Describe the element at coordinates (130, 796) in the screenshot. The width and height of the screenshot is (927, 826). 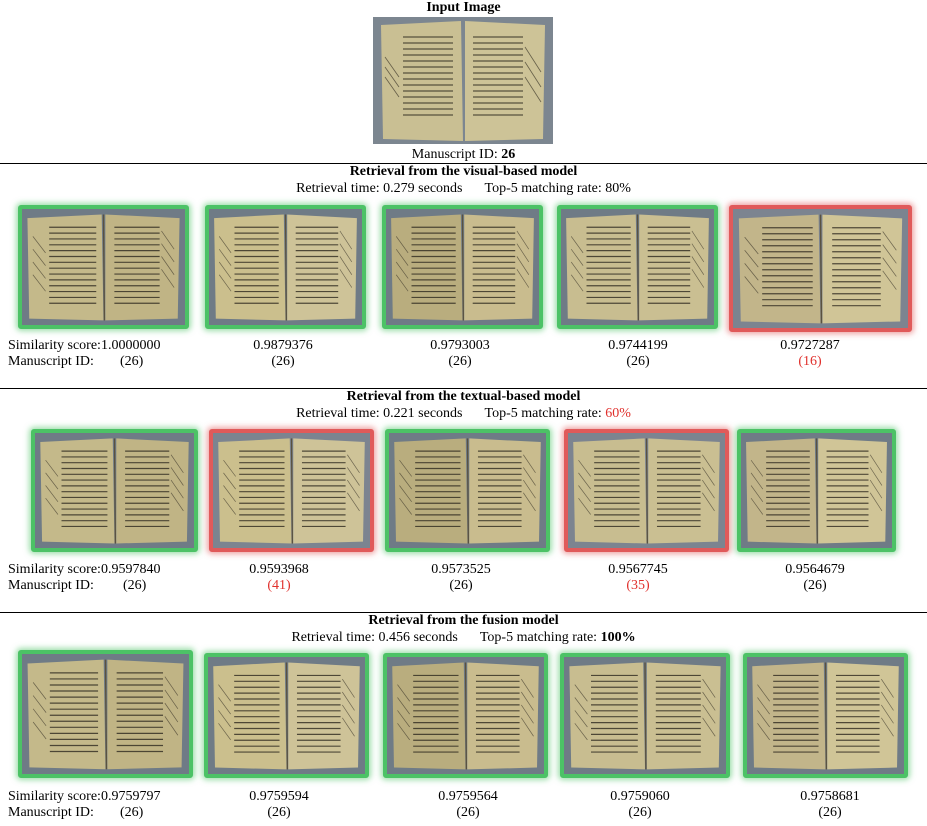
I see `similarity-score: 0.9759797` at that location.